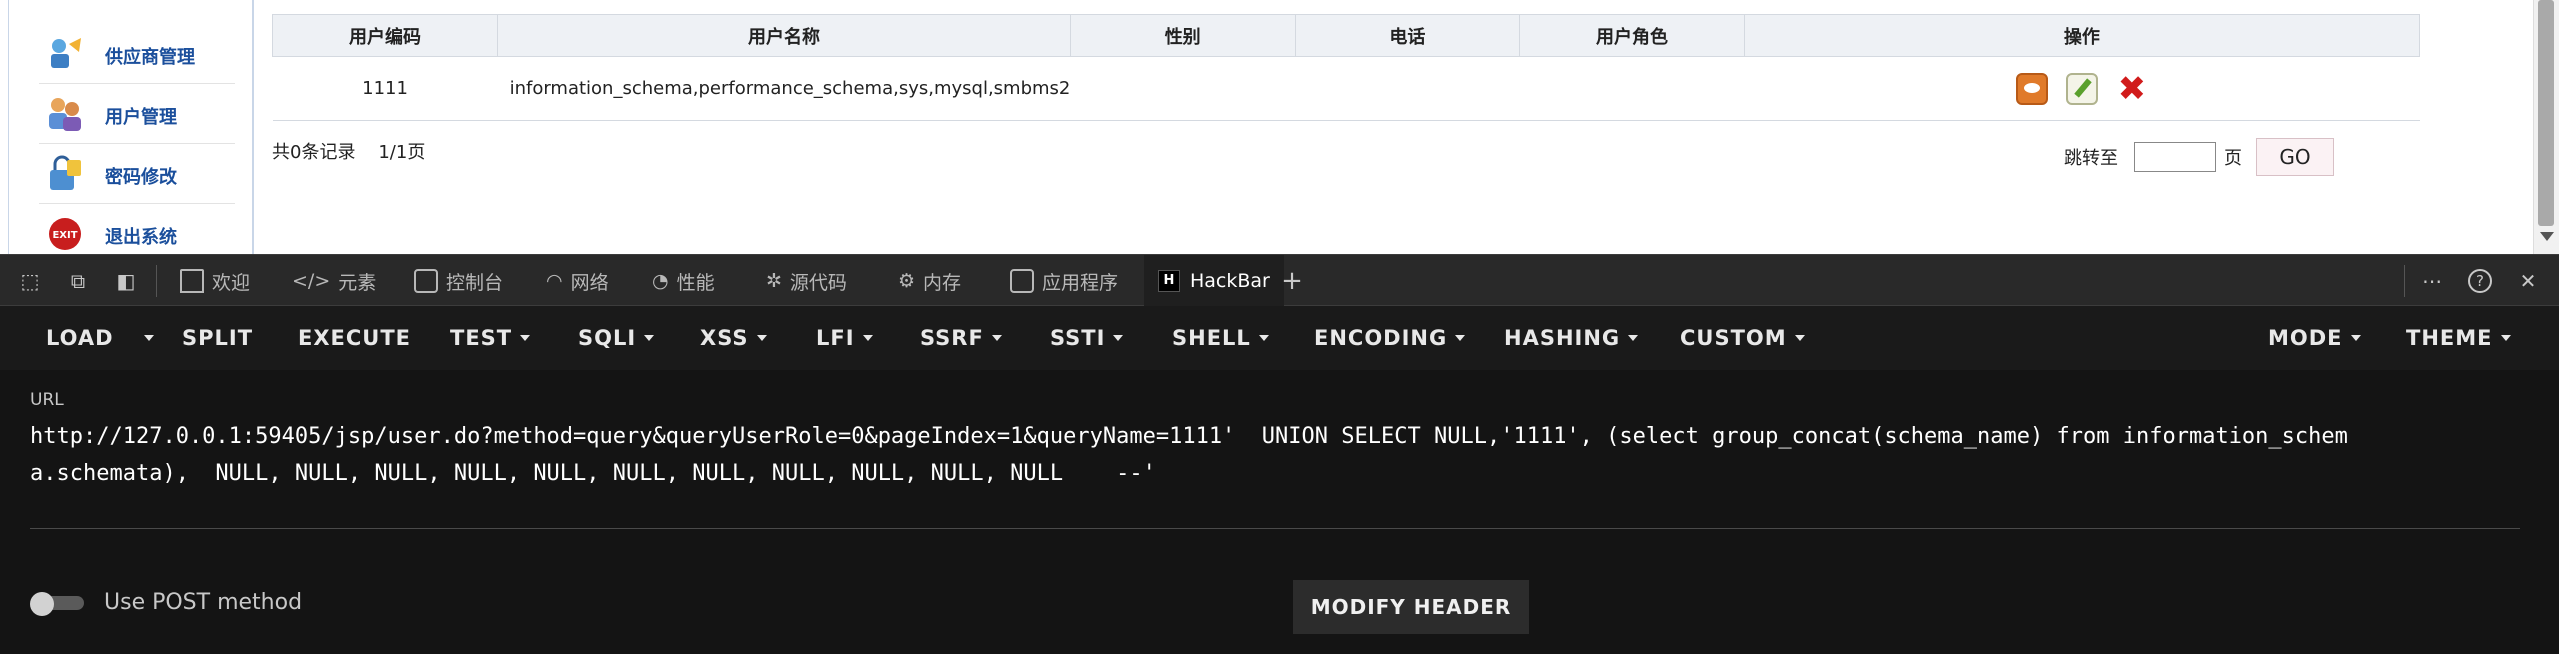 The image size is (2559, 654). I want to click on sidebar-item-exit: EXIT 退出系统, so click(137, 229).